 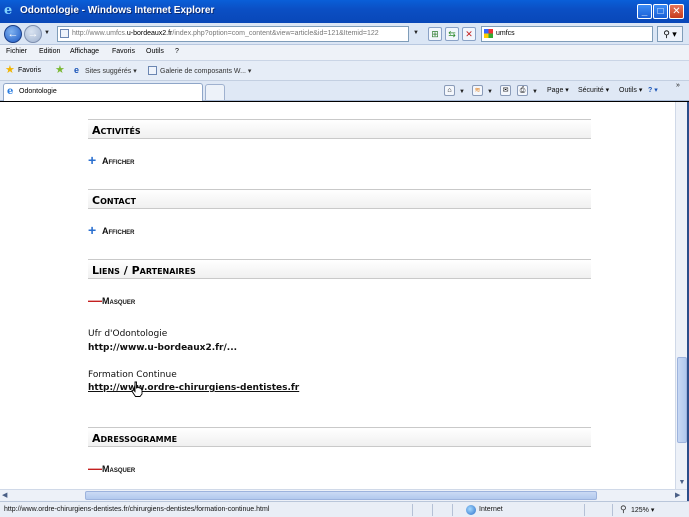 What do you see at coordinates (341, 495) in the screenshot?
I see `horizontal-scroll-thumb` at bounding box center [341, 495].